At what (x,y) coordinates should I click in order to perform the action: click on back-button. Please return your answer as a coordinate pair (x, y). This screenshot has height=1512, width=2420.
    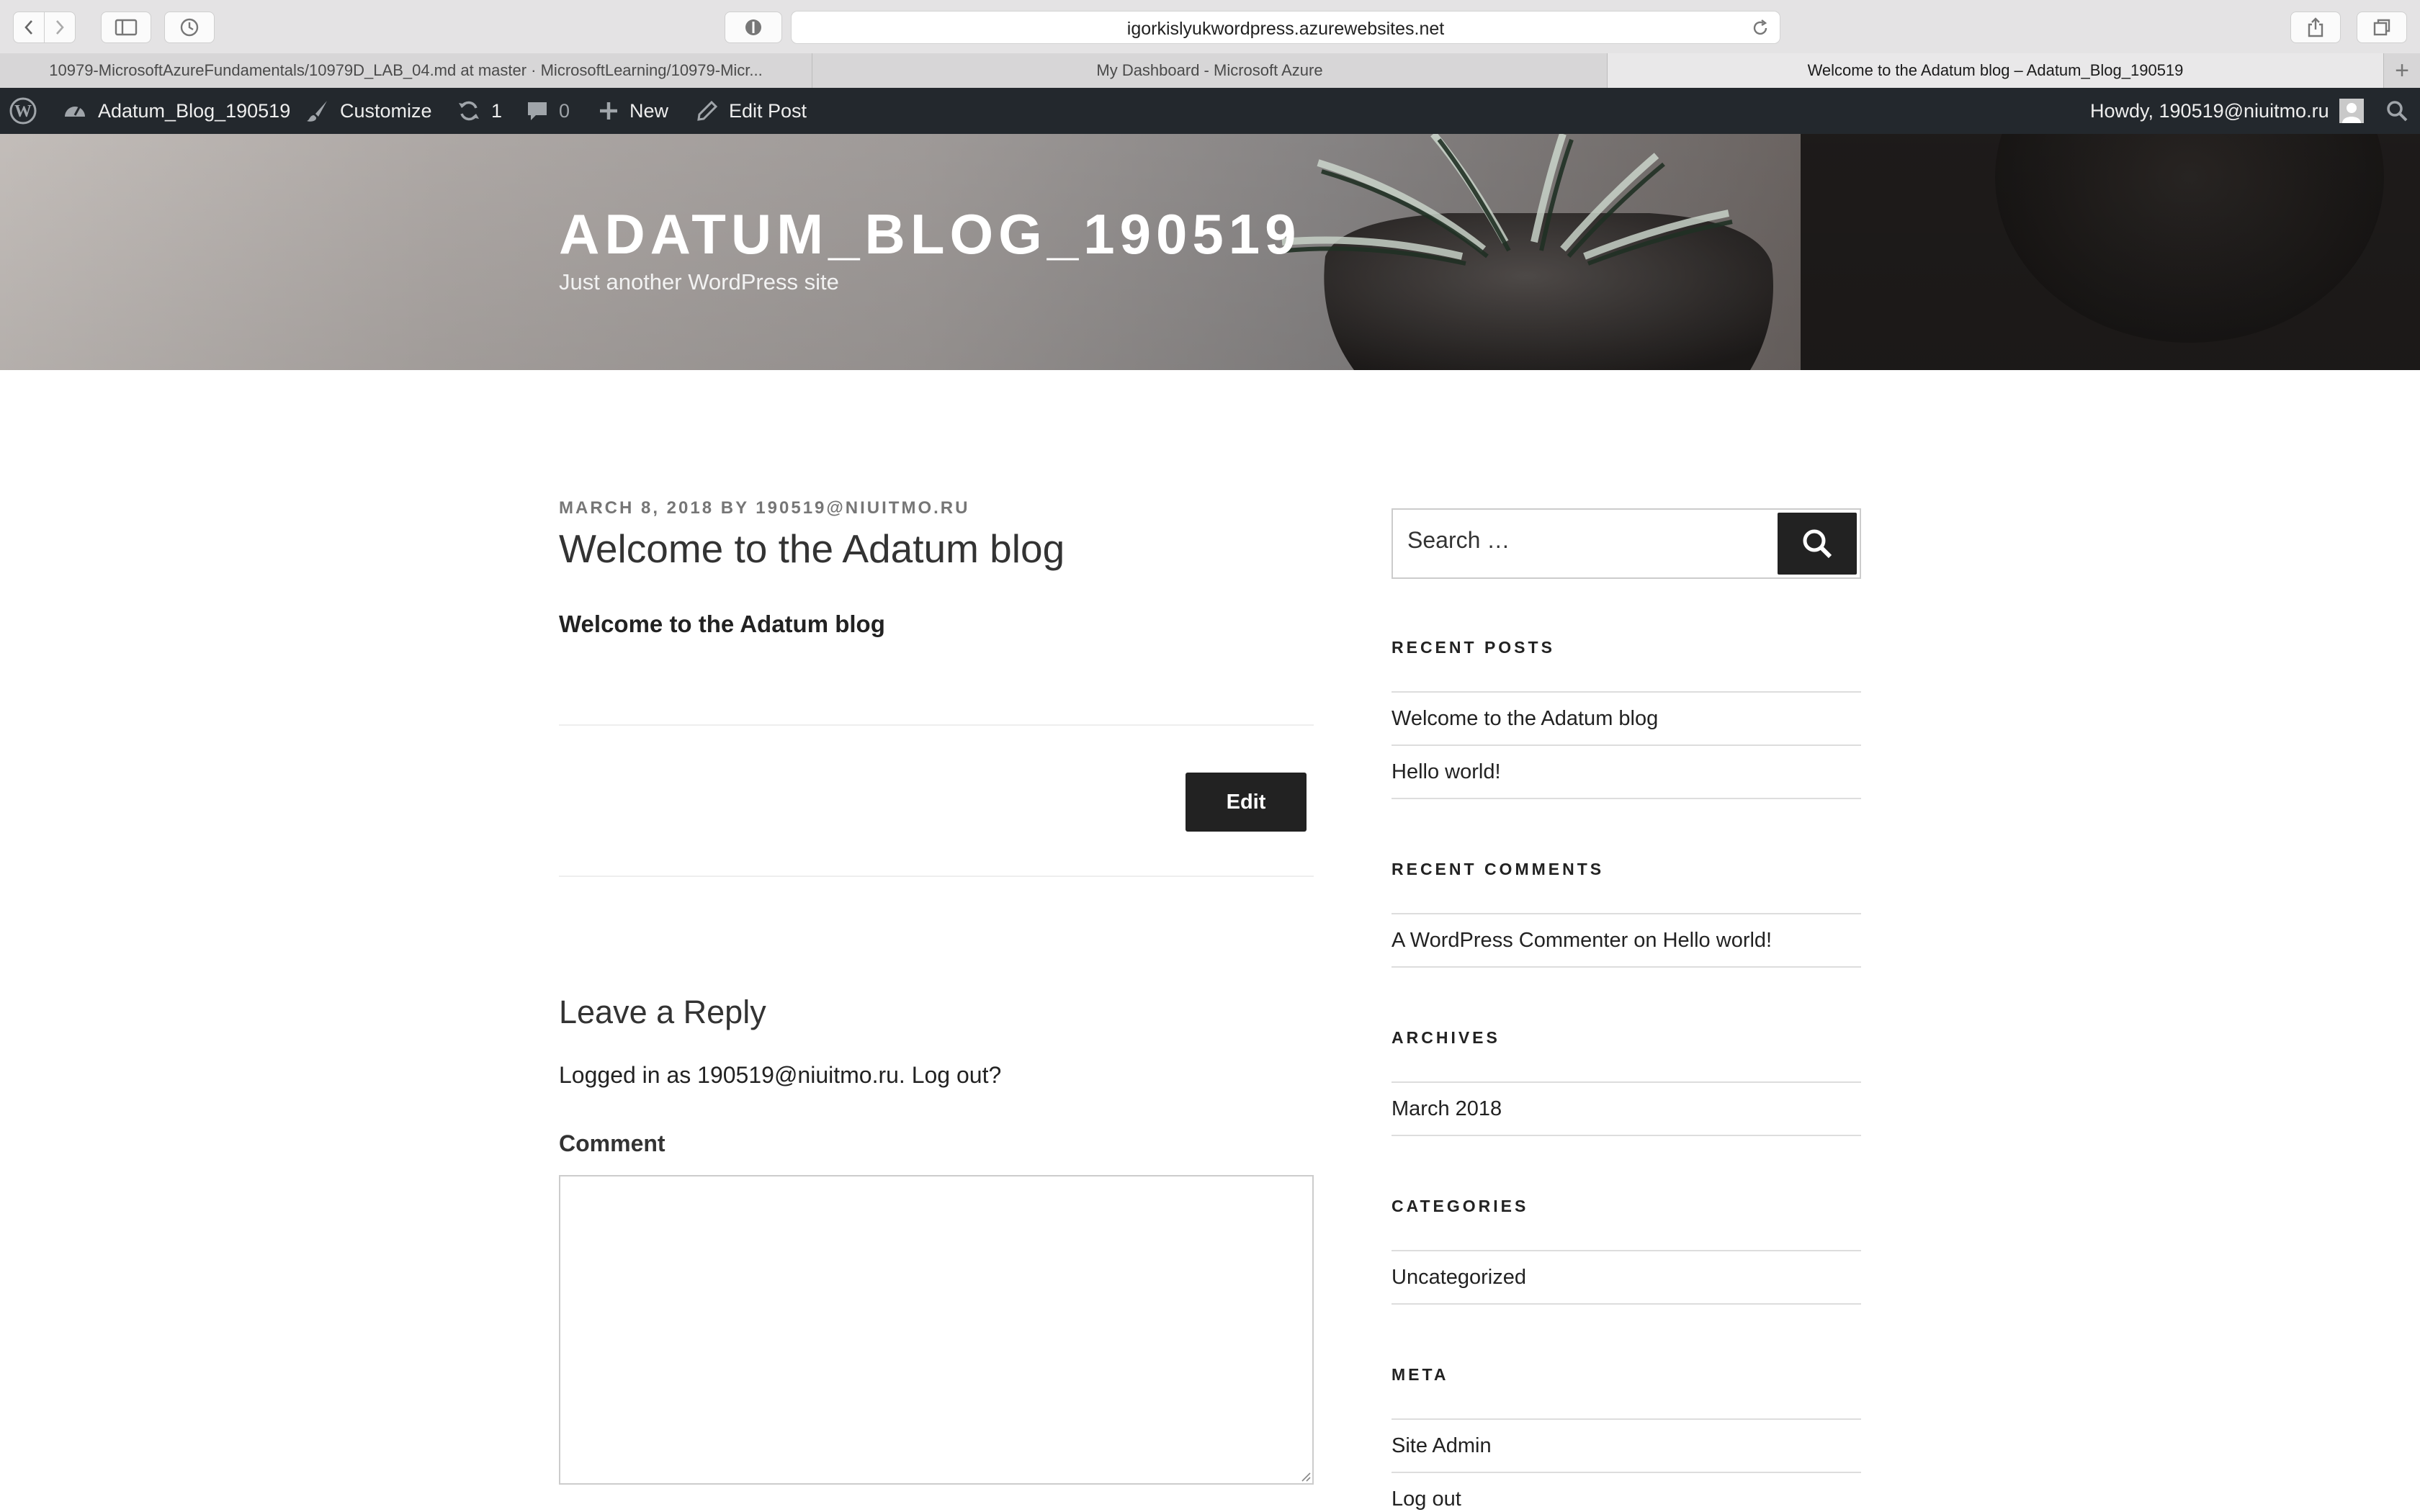
    Looking at the image, I should click on (29, 27).